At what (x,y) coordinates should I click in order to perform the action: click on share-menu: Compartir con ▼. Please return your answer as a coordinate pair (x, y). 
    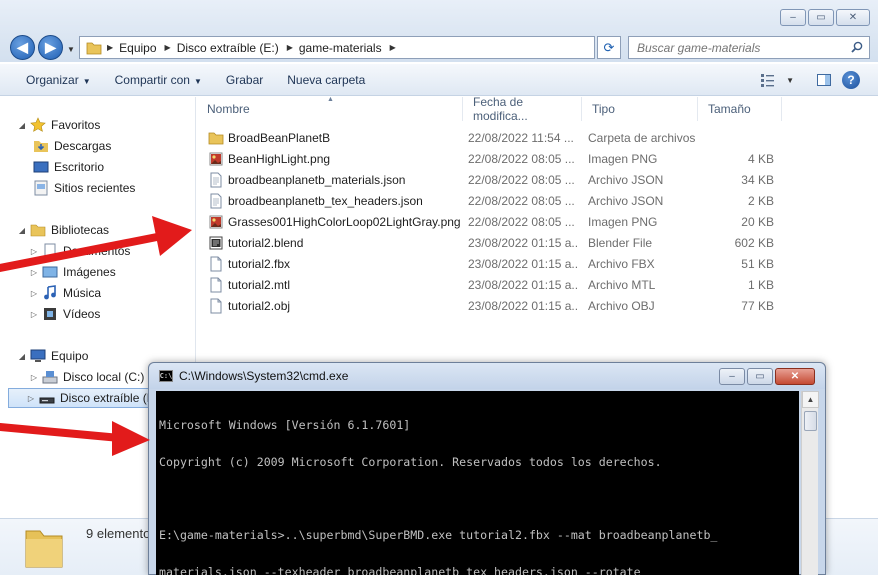
    Looking at the image, I should click on (158, 80).